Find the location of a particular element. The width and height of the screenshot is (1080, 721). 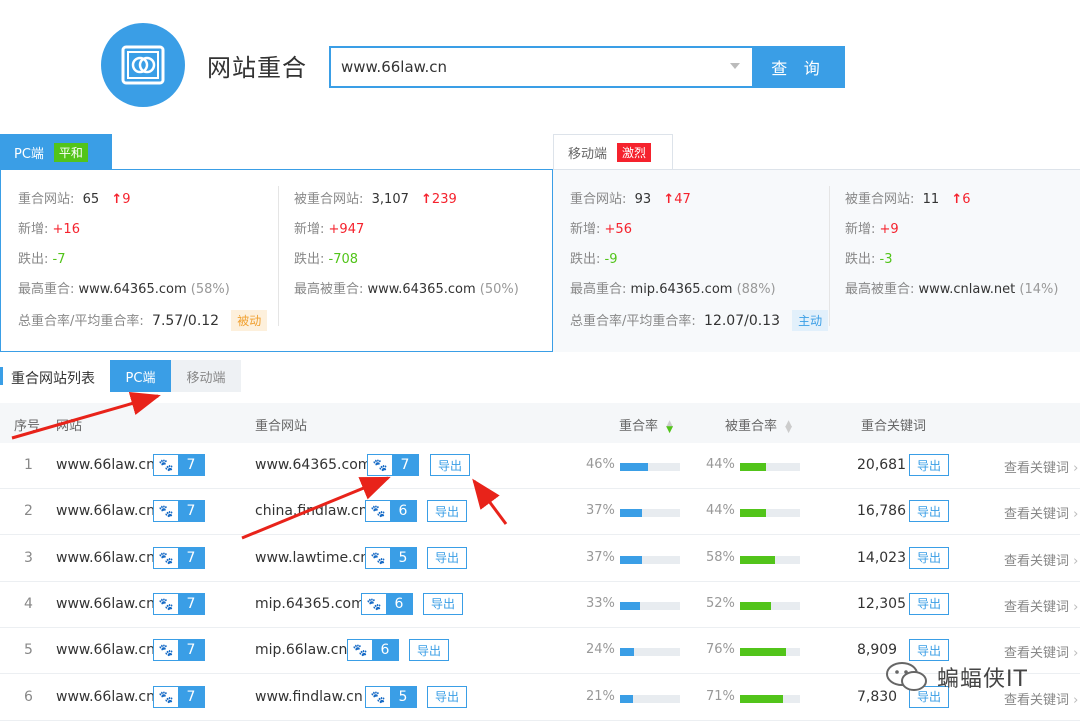

overlap-site-link: china.findlaw.cn is located at coordinates (311, 511).